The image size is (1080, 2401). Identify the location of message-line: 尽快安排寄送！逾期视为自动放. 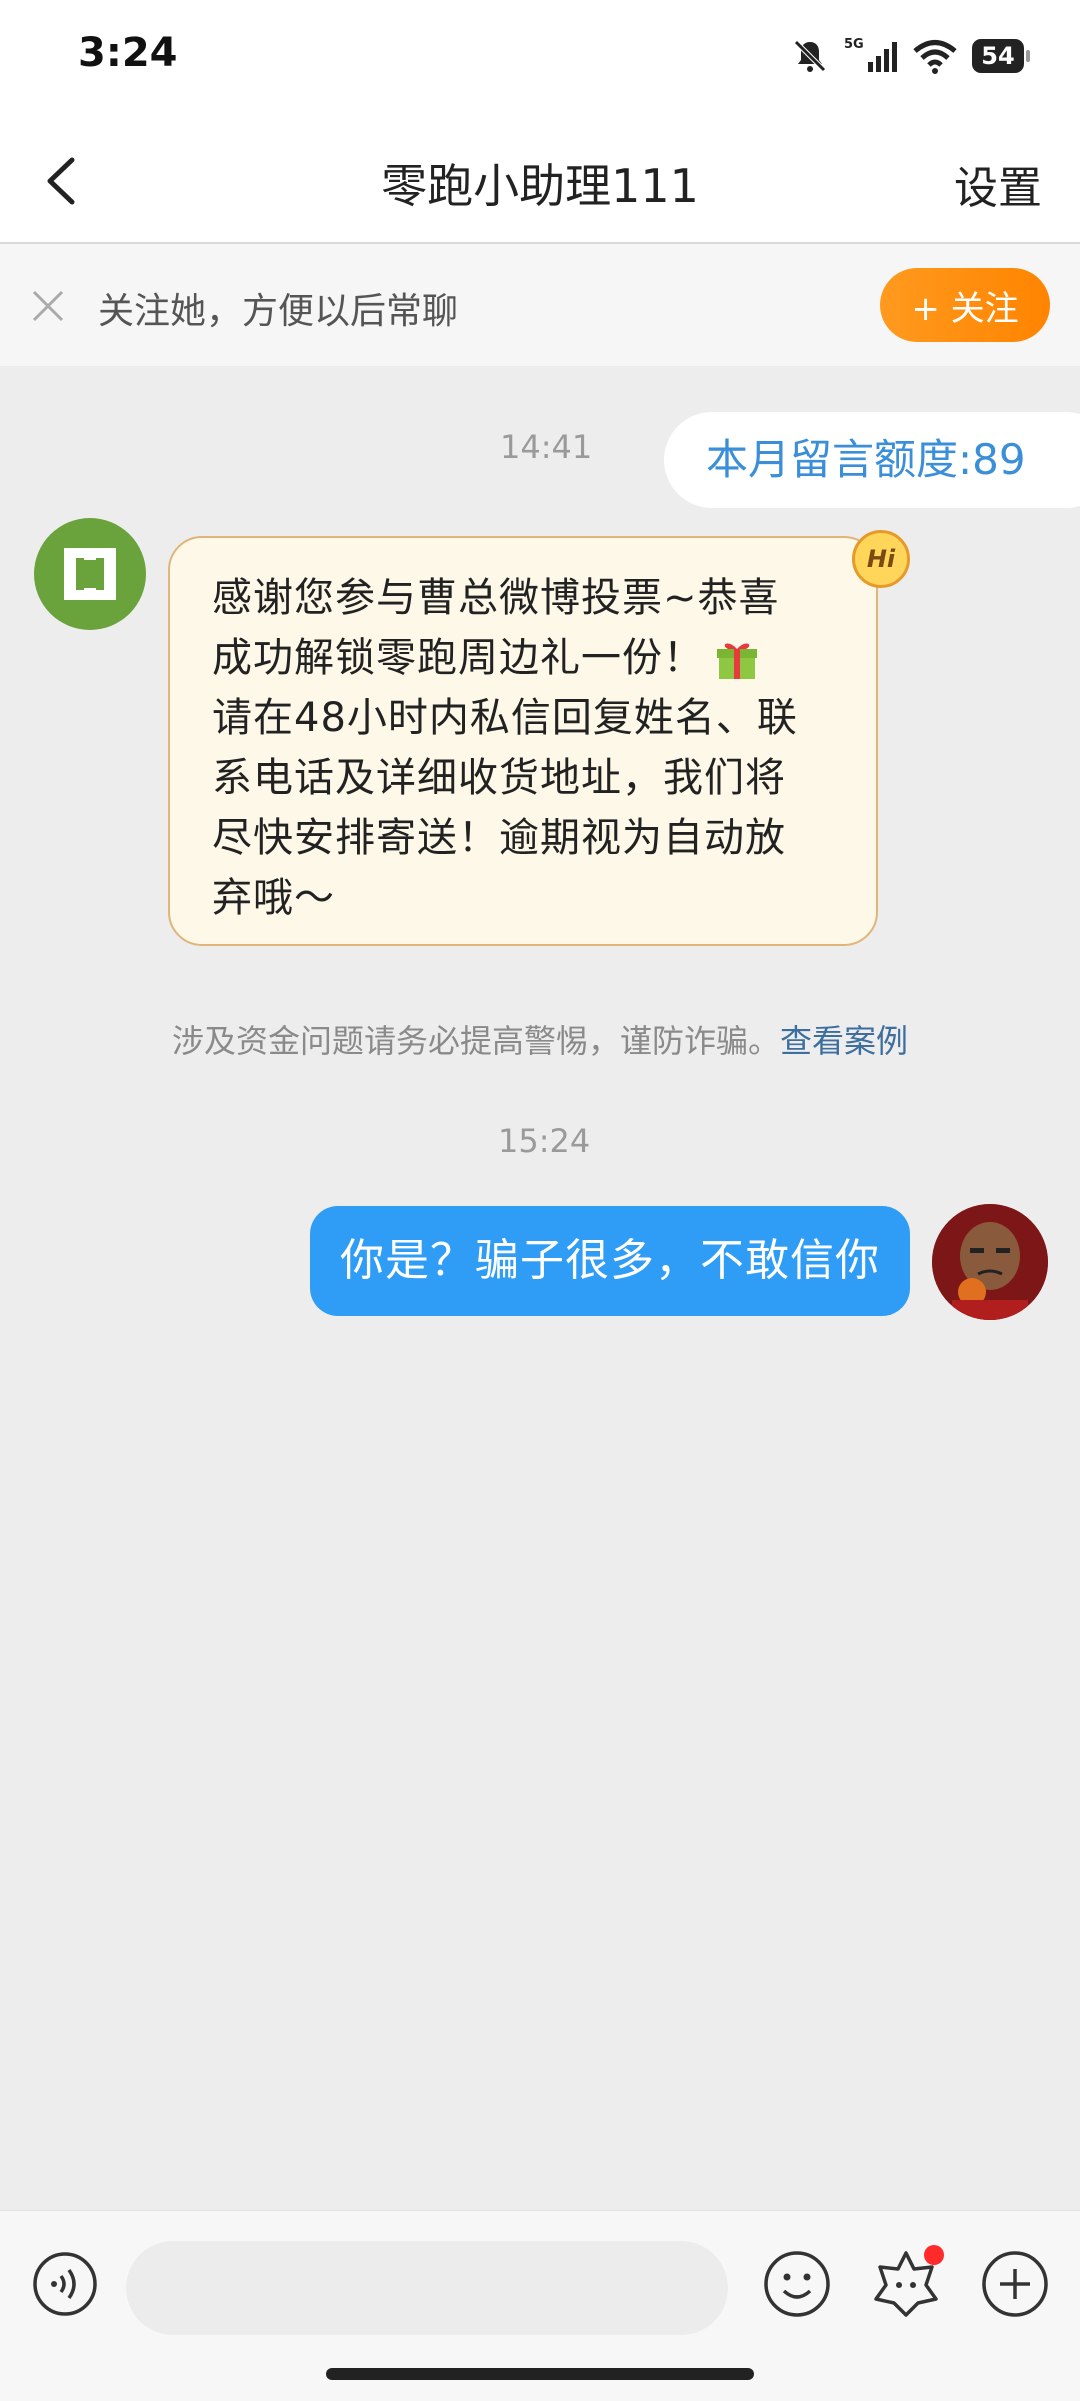
(499, 838).